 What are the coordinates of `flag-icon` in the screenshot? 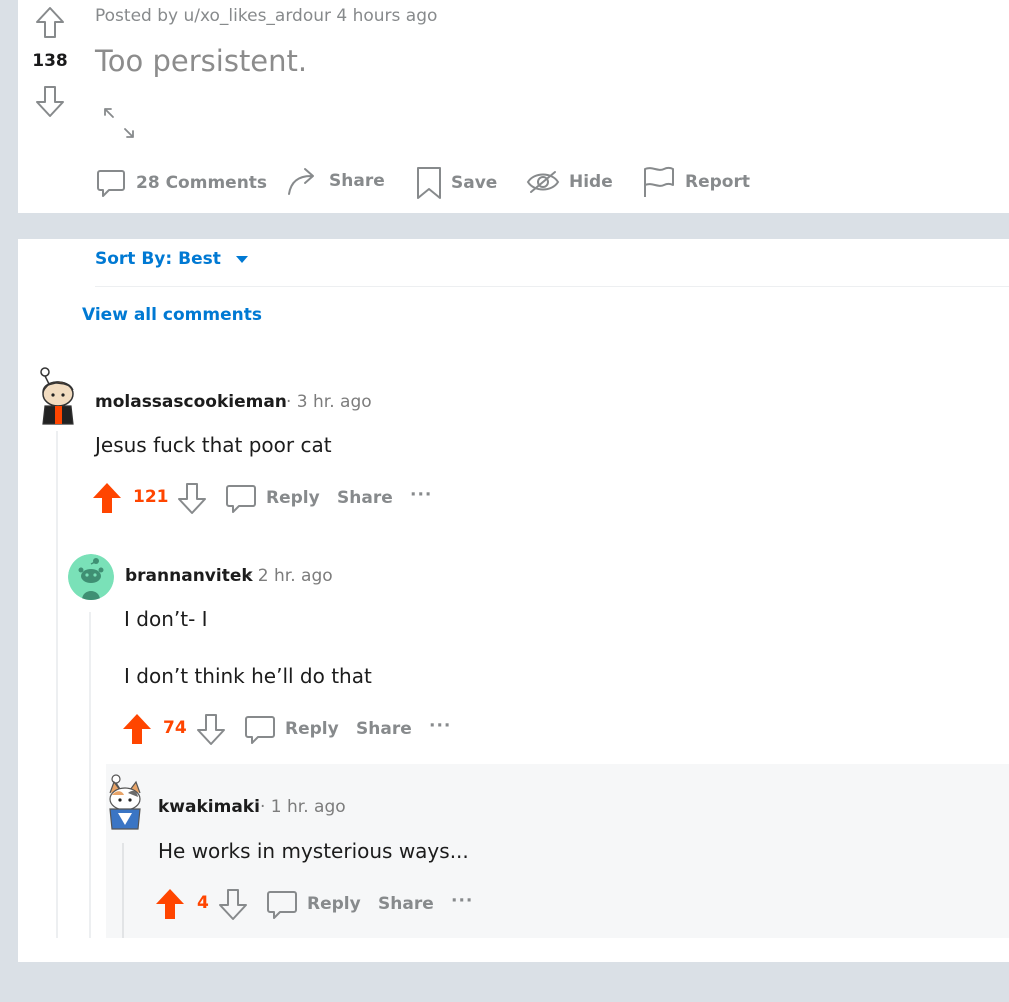 It's located at (659, 181).